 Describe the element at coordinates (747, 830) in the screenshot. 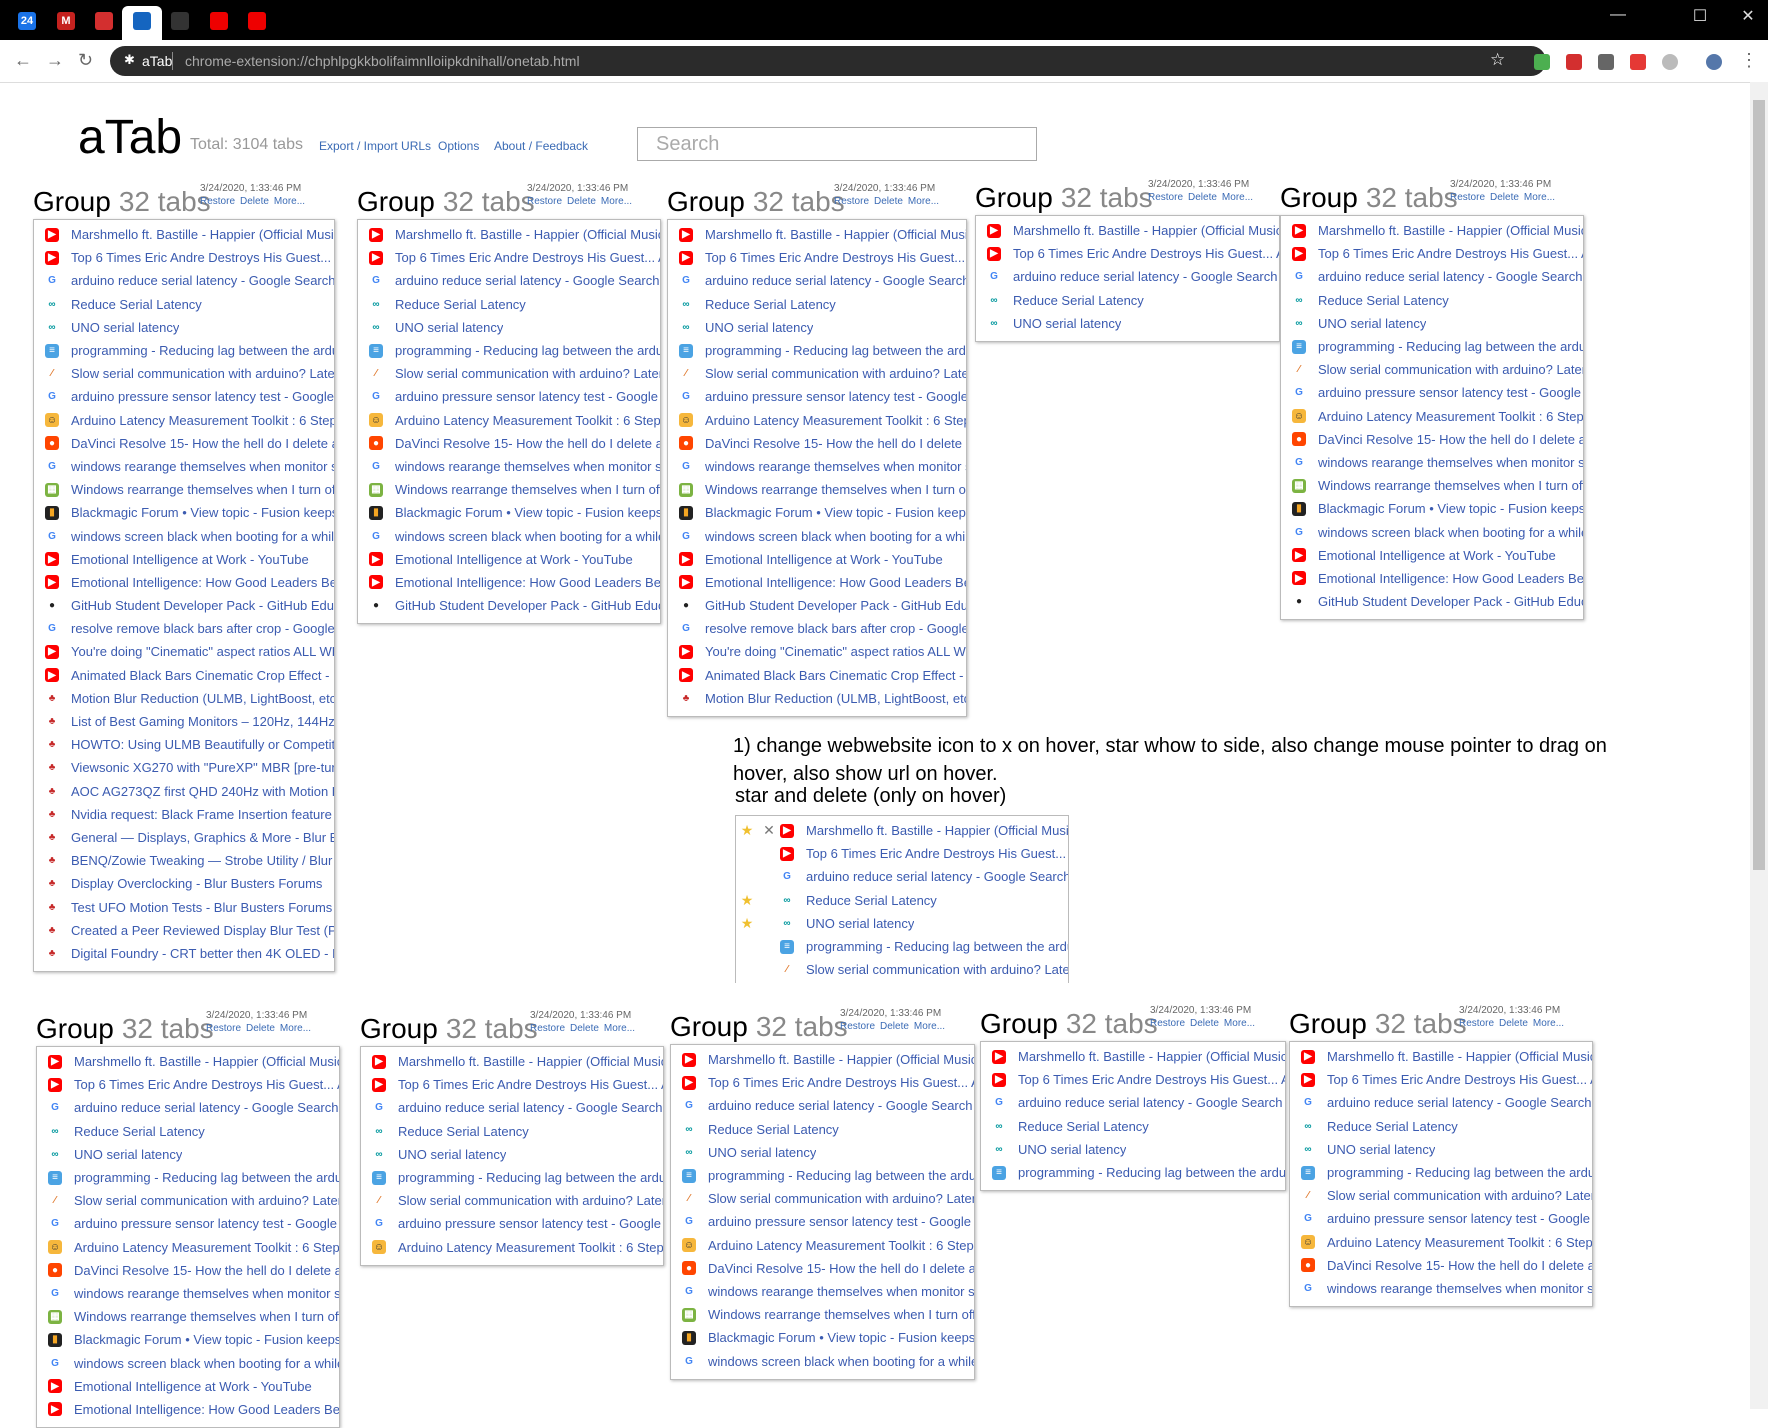

I see `star-icon: ★` at that location.